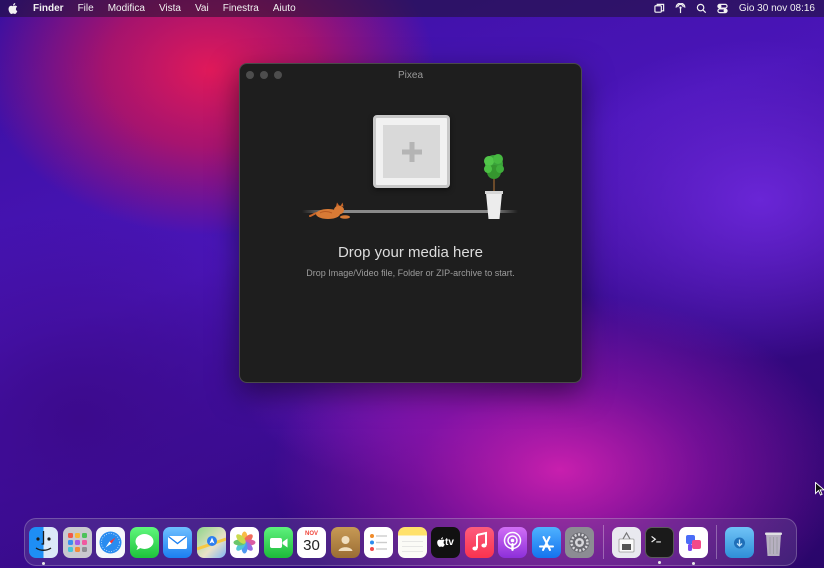 The height and width of the screenshot is (568, 824). I want to click on apple-logo-icon, so click(441, 542).